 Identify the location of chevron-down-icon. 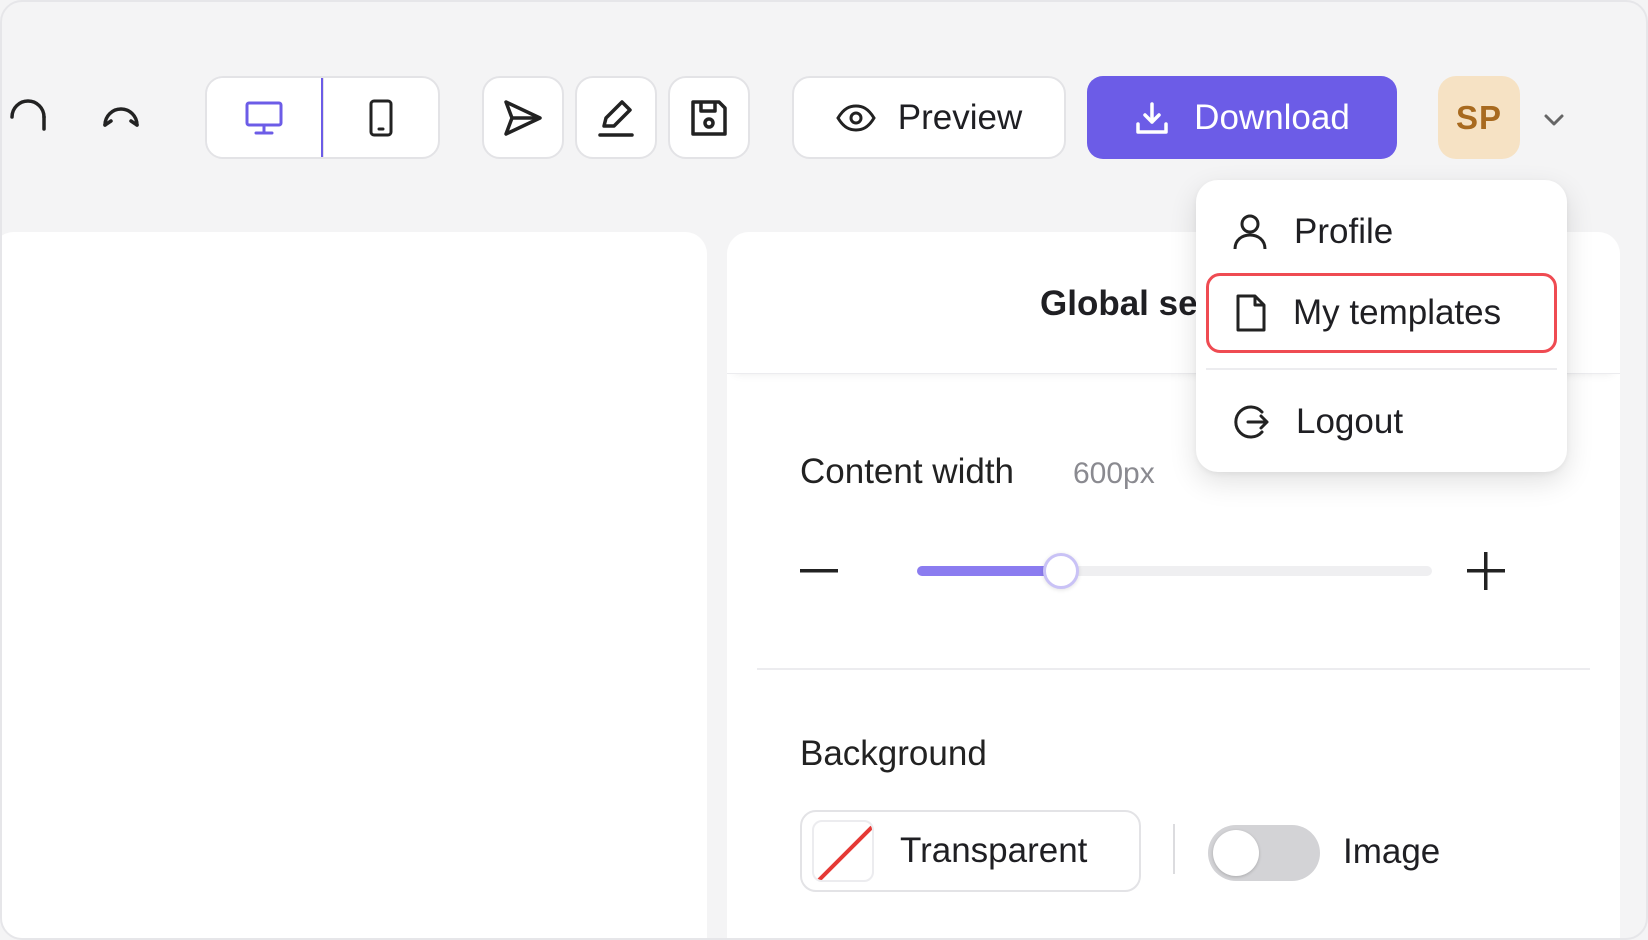
(1554, 120).